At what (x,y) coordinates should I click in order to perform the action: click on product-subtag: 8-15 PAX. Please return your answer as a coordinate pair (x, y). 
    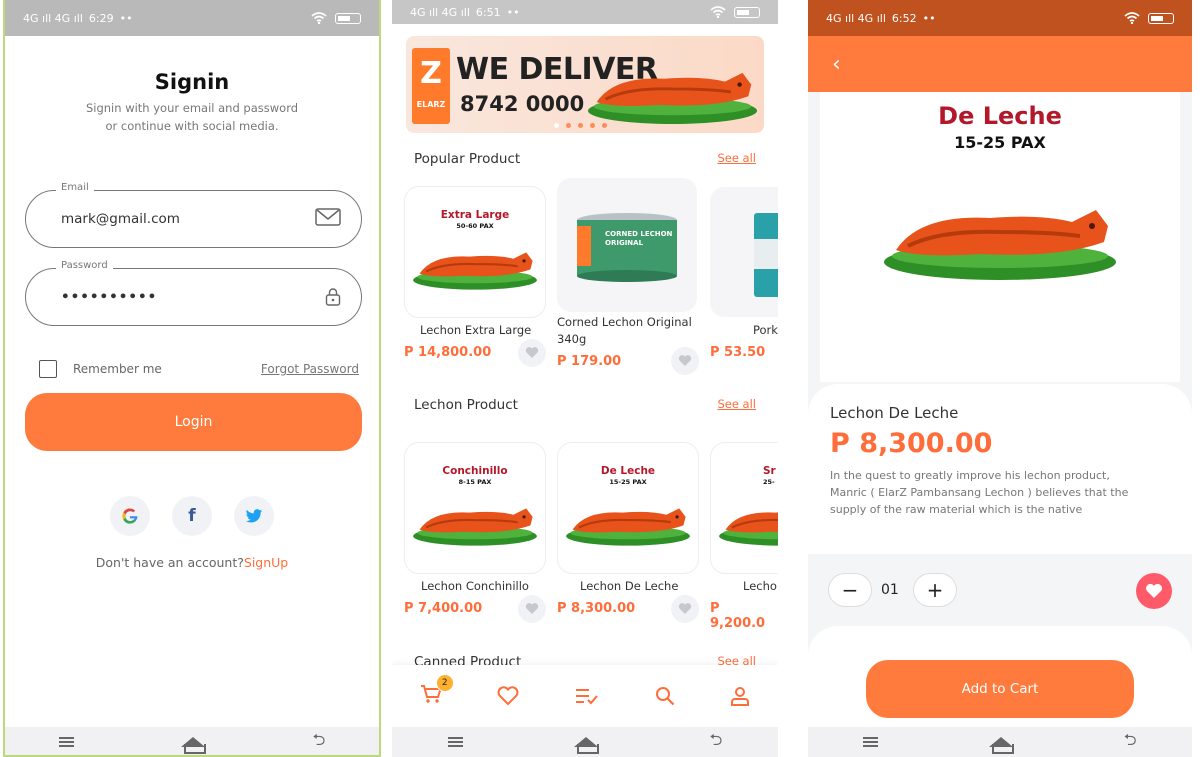
    Looking at the image, I should click on (475, 482).